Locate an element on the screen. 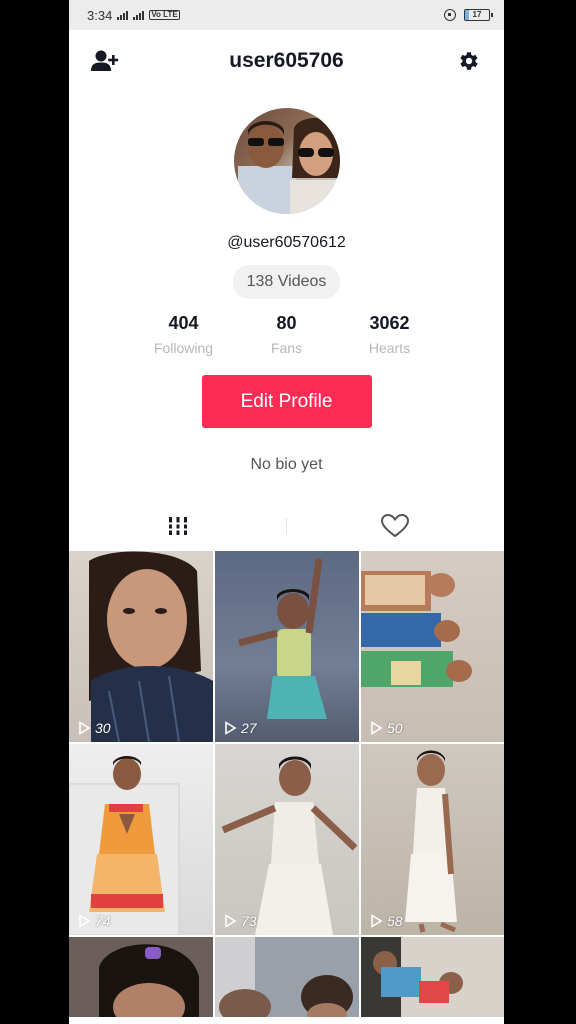 This screenshot has height=1024, width=576. stat-fans: 80 Fans is located at coordinates (286, 334).